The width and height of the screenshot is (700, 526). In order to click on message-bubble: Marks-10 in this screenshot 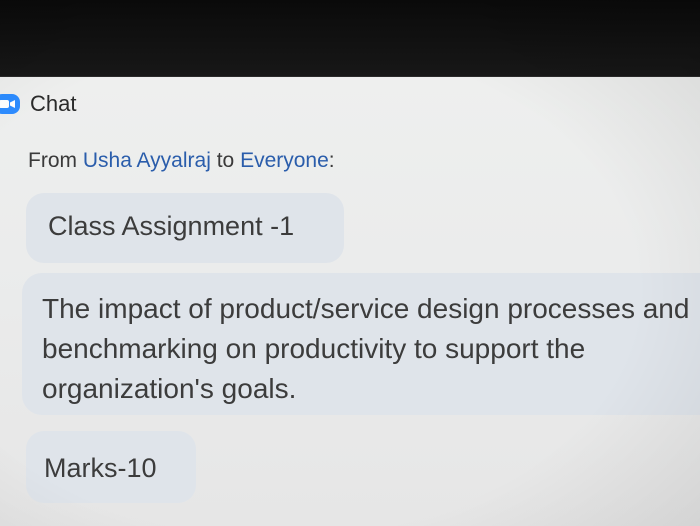, I will do `click(111, 467)`.